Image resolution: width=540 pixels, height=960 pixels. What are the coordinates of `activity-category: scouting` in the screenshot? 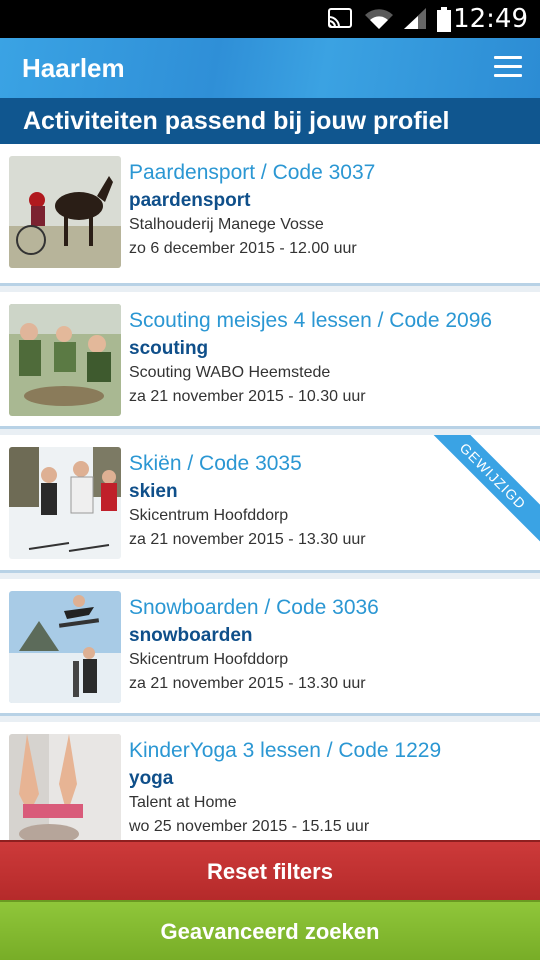 It's located at (169, 348).